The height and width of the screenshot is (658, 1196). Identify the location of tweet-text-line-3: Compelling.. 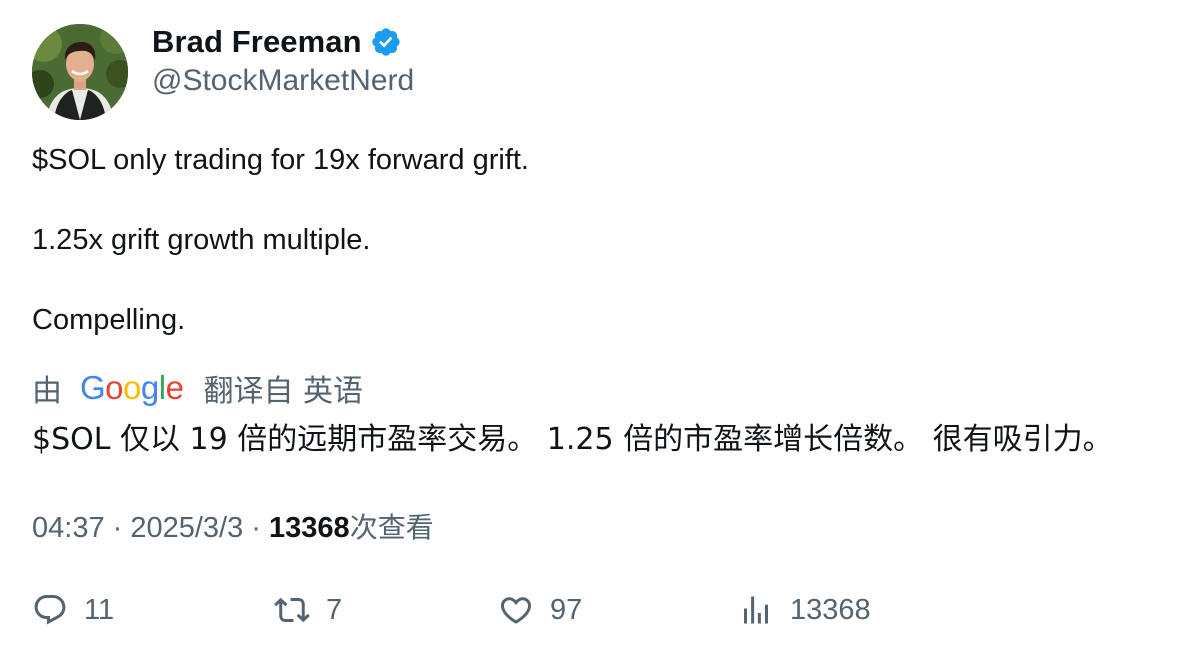
(109, 320).